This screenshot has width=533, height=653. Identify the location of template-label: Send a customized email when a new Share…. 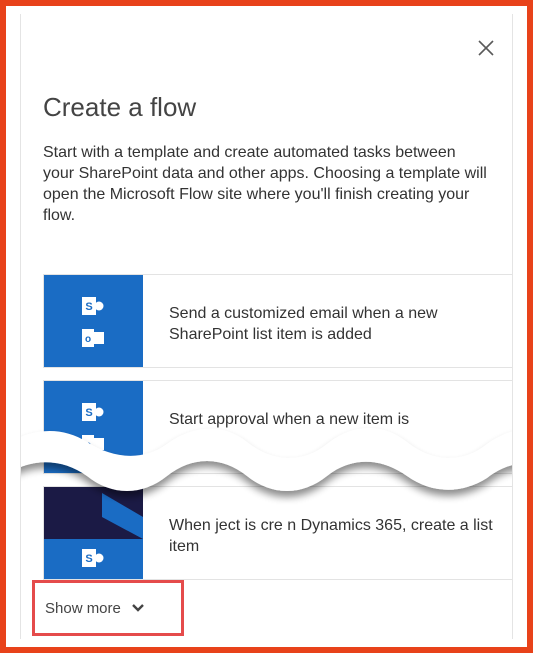
(303, 324).